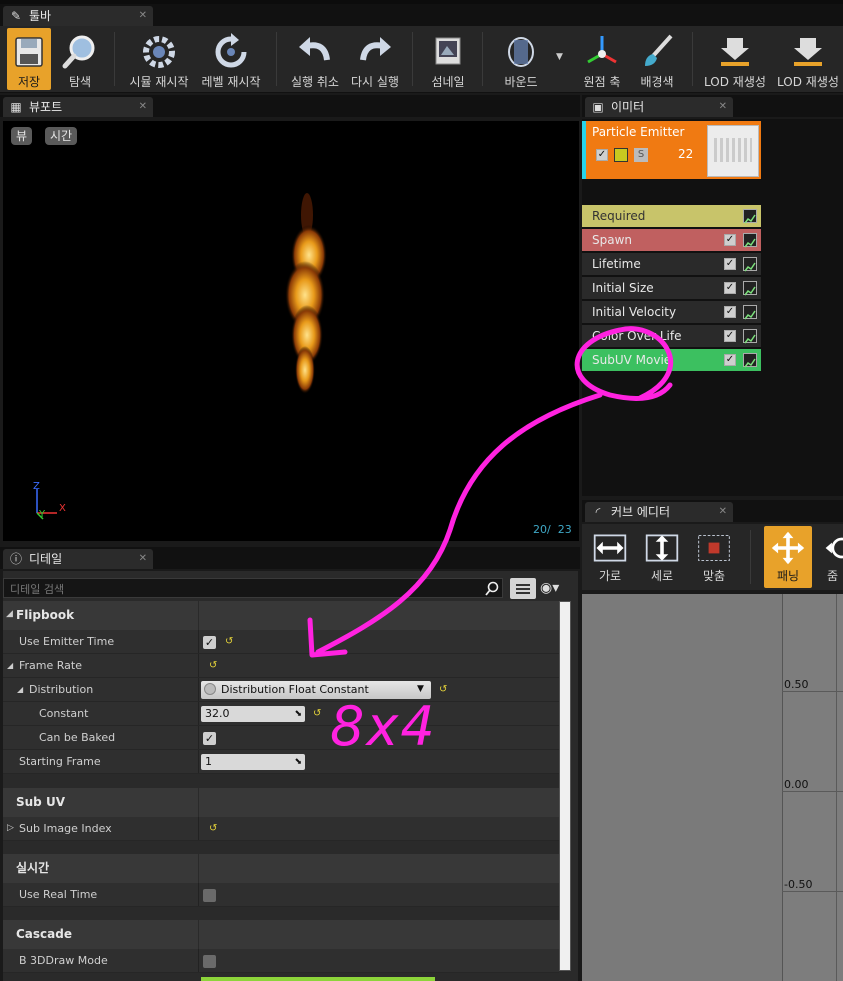 The width and height of the screenshot is (843, 981). What do you see at coordinates (290, 106) in the screenshot?
I see `viewport-tabstrip: ▦ 뷰포트 ✕` at bounding box center [290, 106].